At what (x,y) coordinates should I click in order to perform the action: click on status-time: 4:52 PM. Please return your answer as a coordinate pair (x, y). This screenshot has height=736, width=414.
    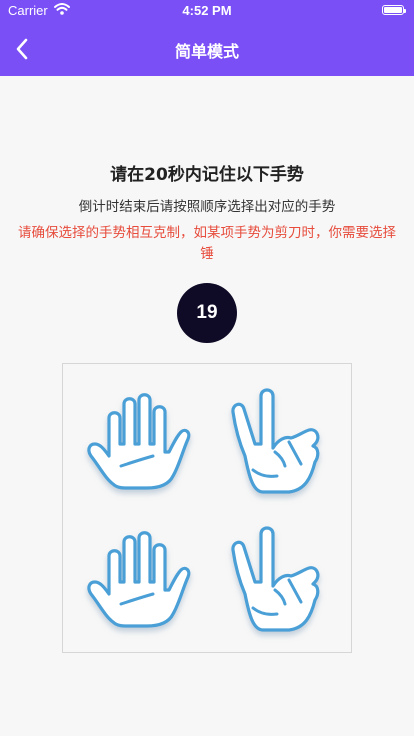
    Looking at the image, I should click on (207, 10).